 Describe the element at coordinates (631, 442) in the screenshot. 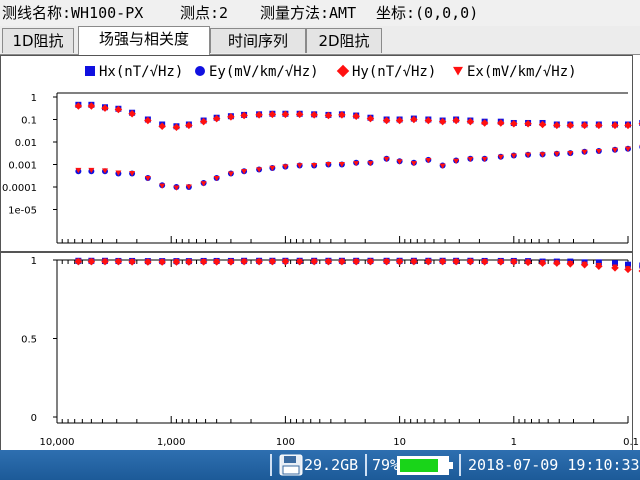

I see `x-tick-label: 0.1` at that location.